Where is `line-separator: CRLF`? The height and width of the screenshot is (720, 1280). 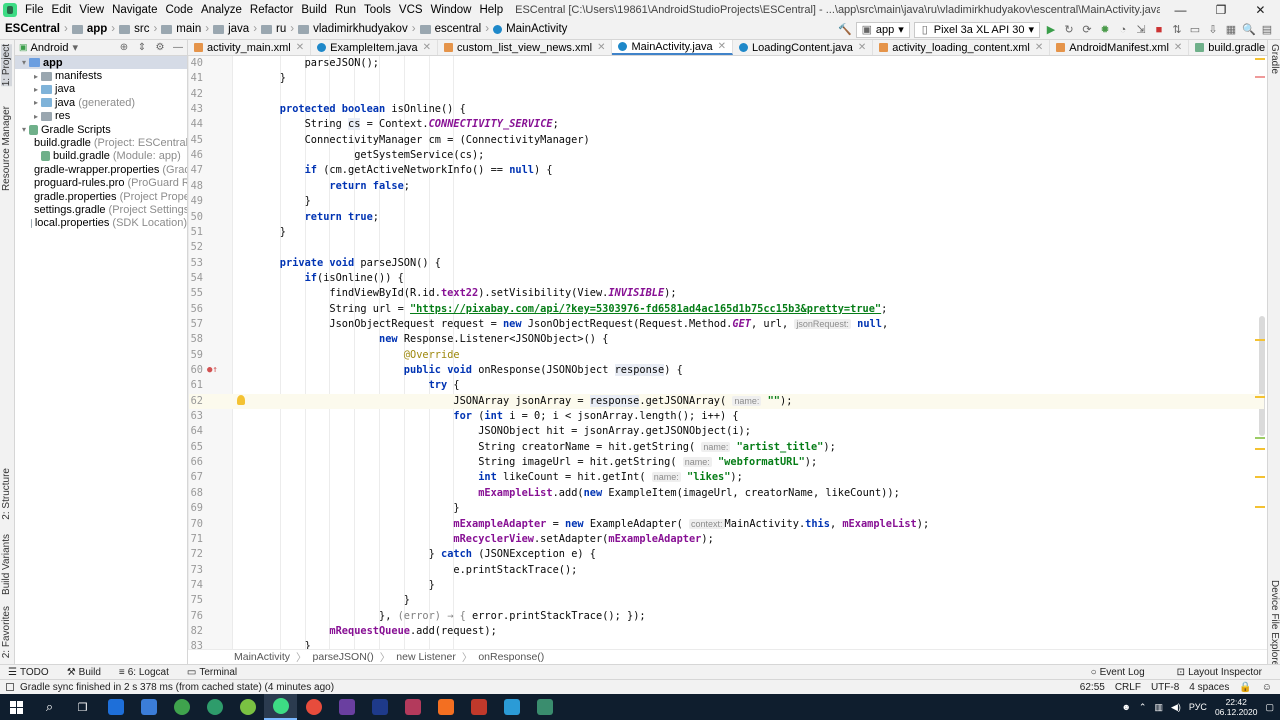 line-separator: CRLF is located at coordinates (1128, 687).